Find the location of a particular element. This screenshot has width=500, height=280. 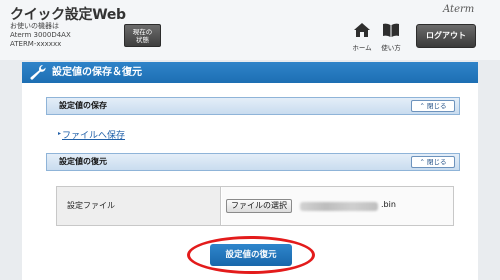

nav-home-label: ホーム is located at coordinates (362, 48).